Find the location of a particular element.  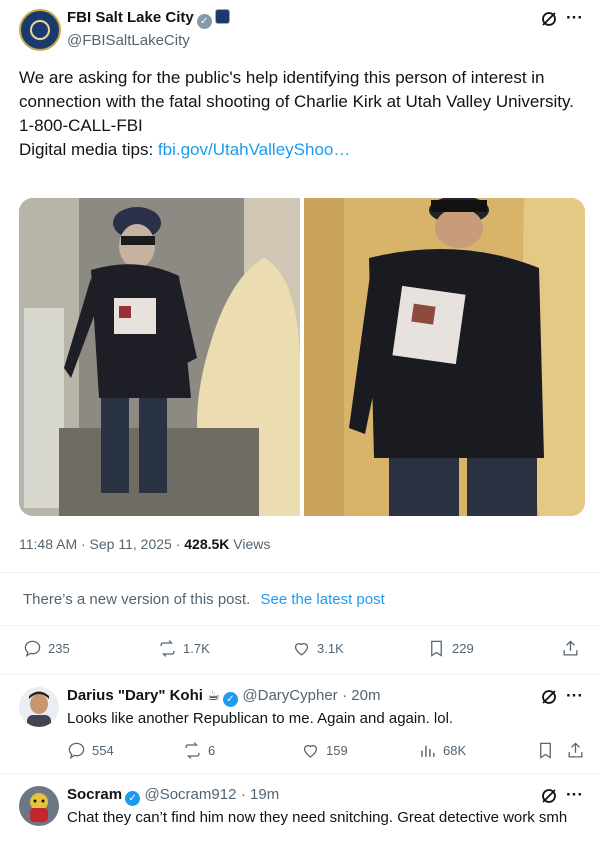

like-count: 3.1K is located at coordinates (330, 648).